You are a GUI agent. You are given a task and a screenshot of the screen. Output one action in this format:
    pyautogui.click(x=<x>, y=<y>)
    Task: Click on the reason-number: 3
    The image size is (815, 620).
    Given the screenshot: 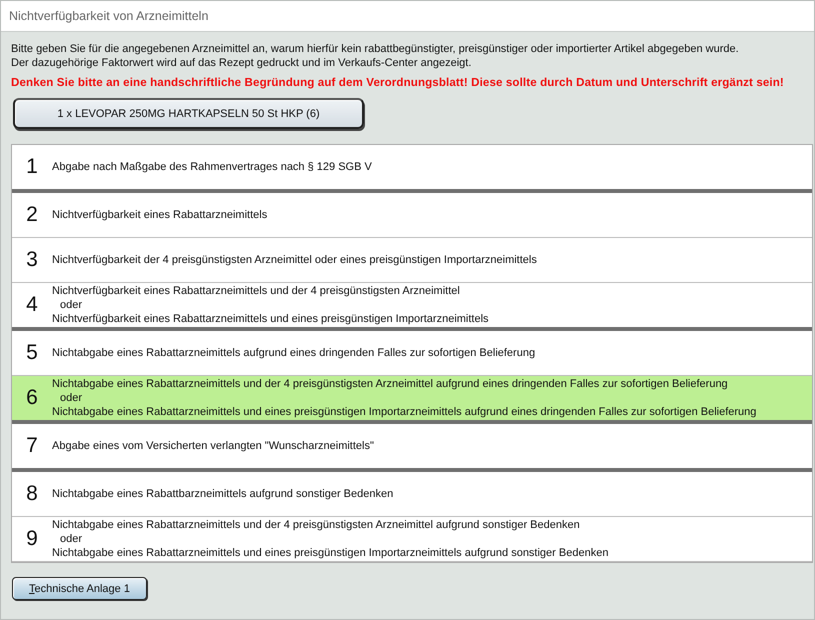 What is the action you would take?
    pyautogui.click(x=32, y=260)
    